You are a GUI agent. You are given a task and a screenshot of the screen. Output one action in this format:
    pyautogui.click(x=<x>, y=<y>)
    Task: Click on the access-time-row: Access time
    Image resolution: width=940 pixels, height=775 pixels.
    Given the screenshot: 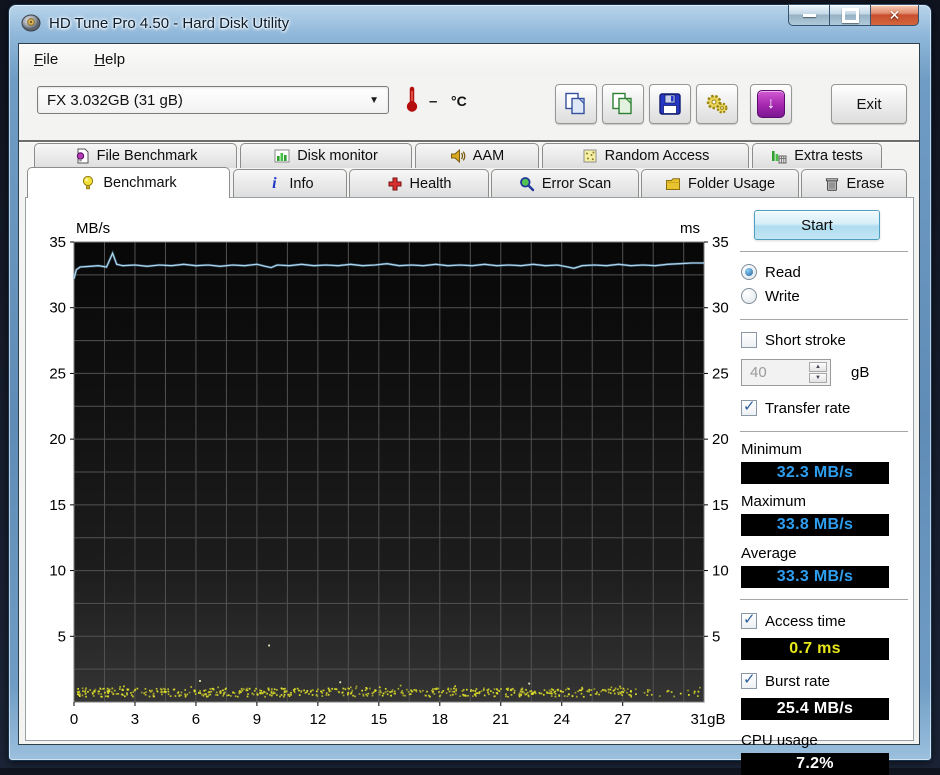 What is the action you would take?
    pyautogui.click(x=825, y=621)
    